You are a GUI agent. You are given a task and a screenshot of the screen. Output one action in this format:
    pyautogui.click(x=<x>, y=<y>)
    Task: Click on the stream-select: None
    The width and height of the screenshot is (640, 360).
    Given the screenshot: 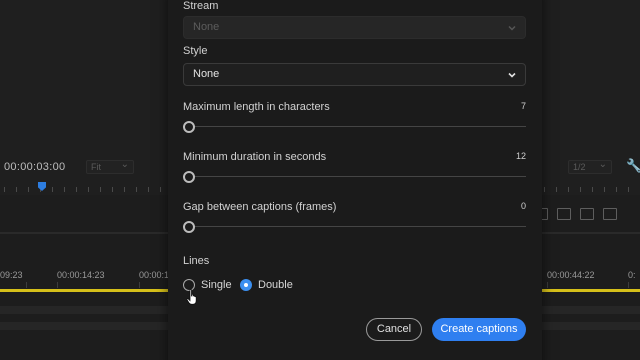 What is the action you would take?
    pyautogui.click(x=354, y=27)
    